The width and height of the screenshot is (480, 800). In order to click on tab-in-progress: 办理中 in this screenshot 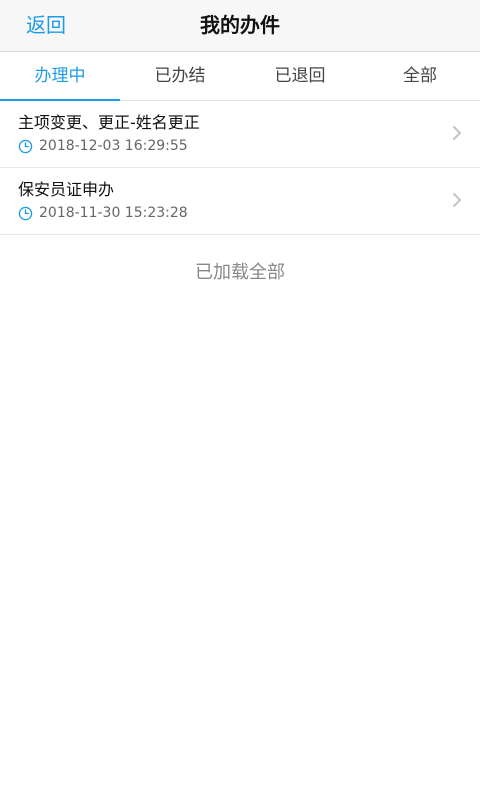, I will do `click(60, 76)`.